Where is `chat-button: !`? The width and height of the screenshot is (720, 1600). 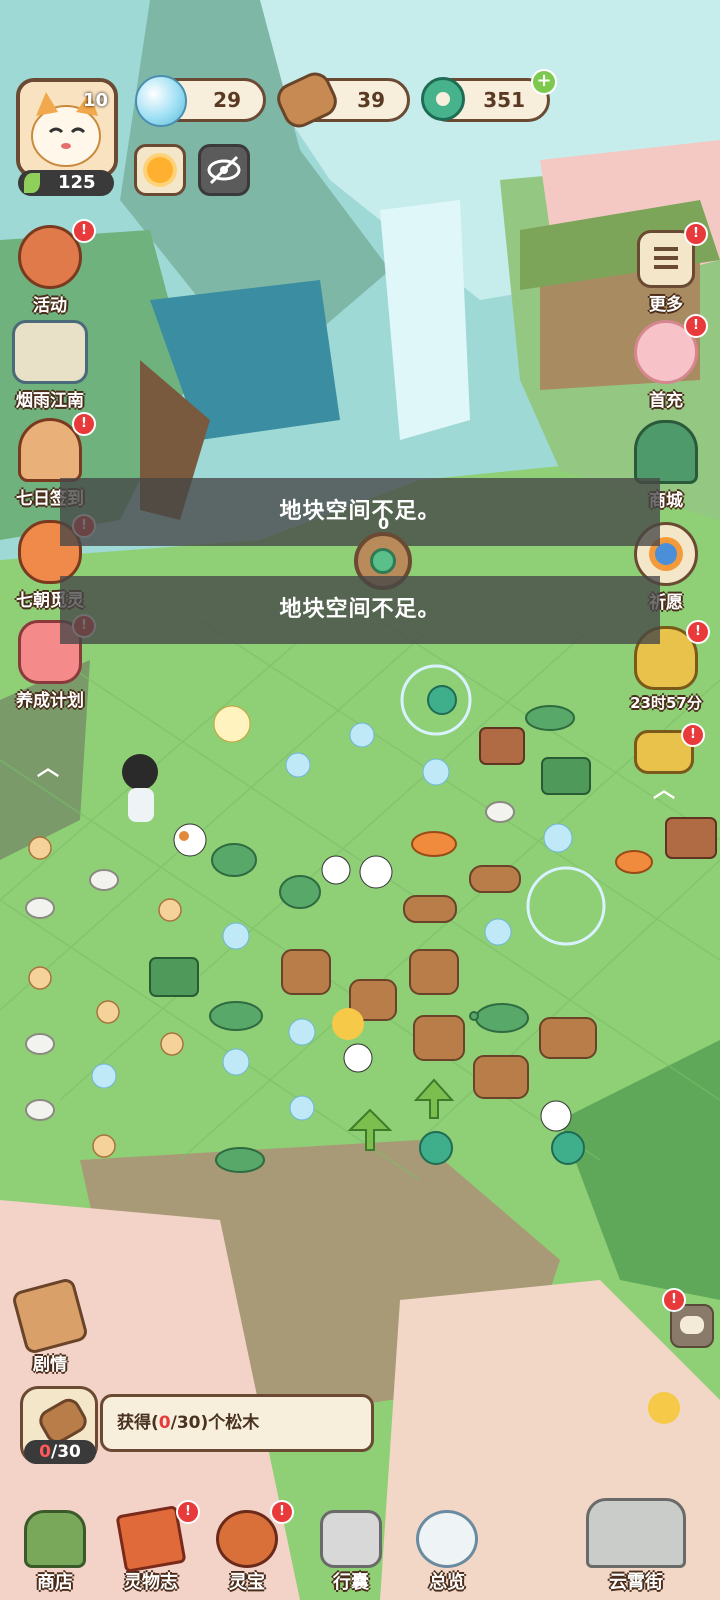
chat-button: ! is located at coordinates (688, 1318).